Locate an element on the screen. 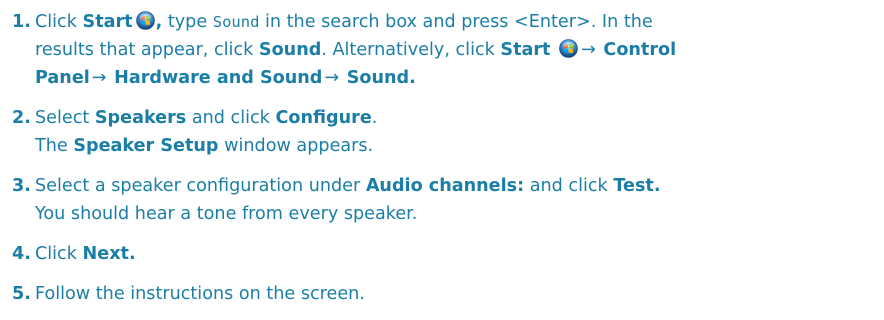  step-number: 4. is located at coordinates (21, 254).